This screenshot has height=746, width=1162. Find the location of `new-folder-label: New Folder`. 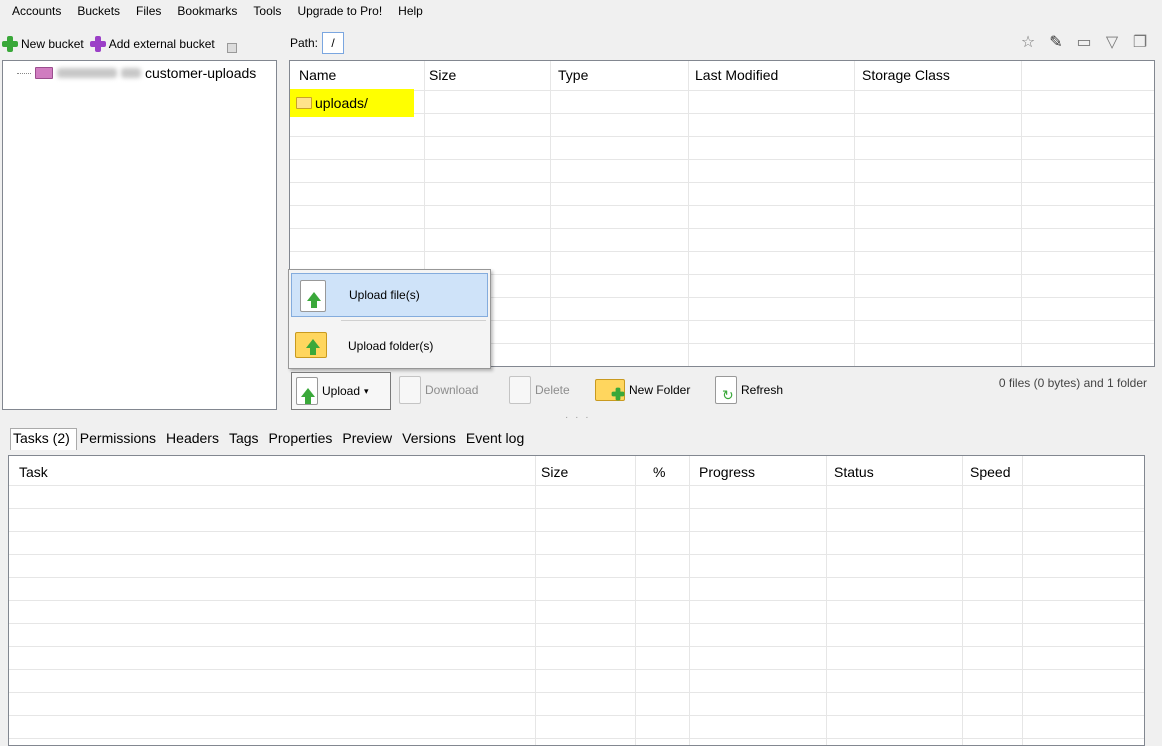

new-folder-label: New Folder is located at coordinates (660, 390).